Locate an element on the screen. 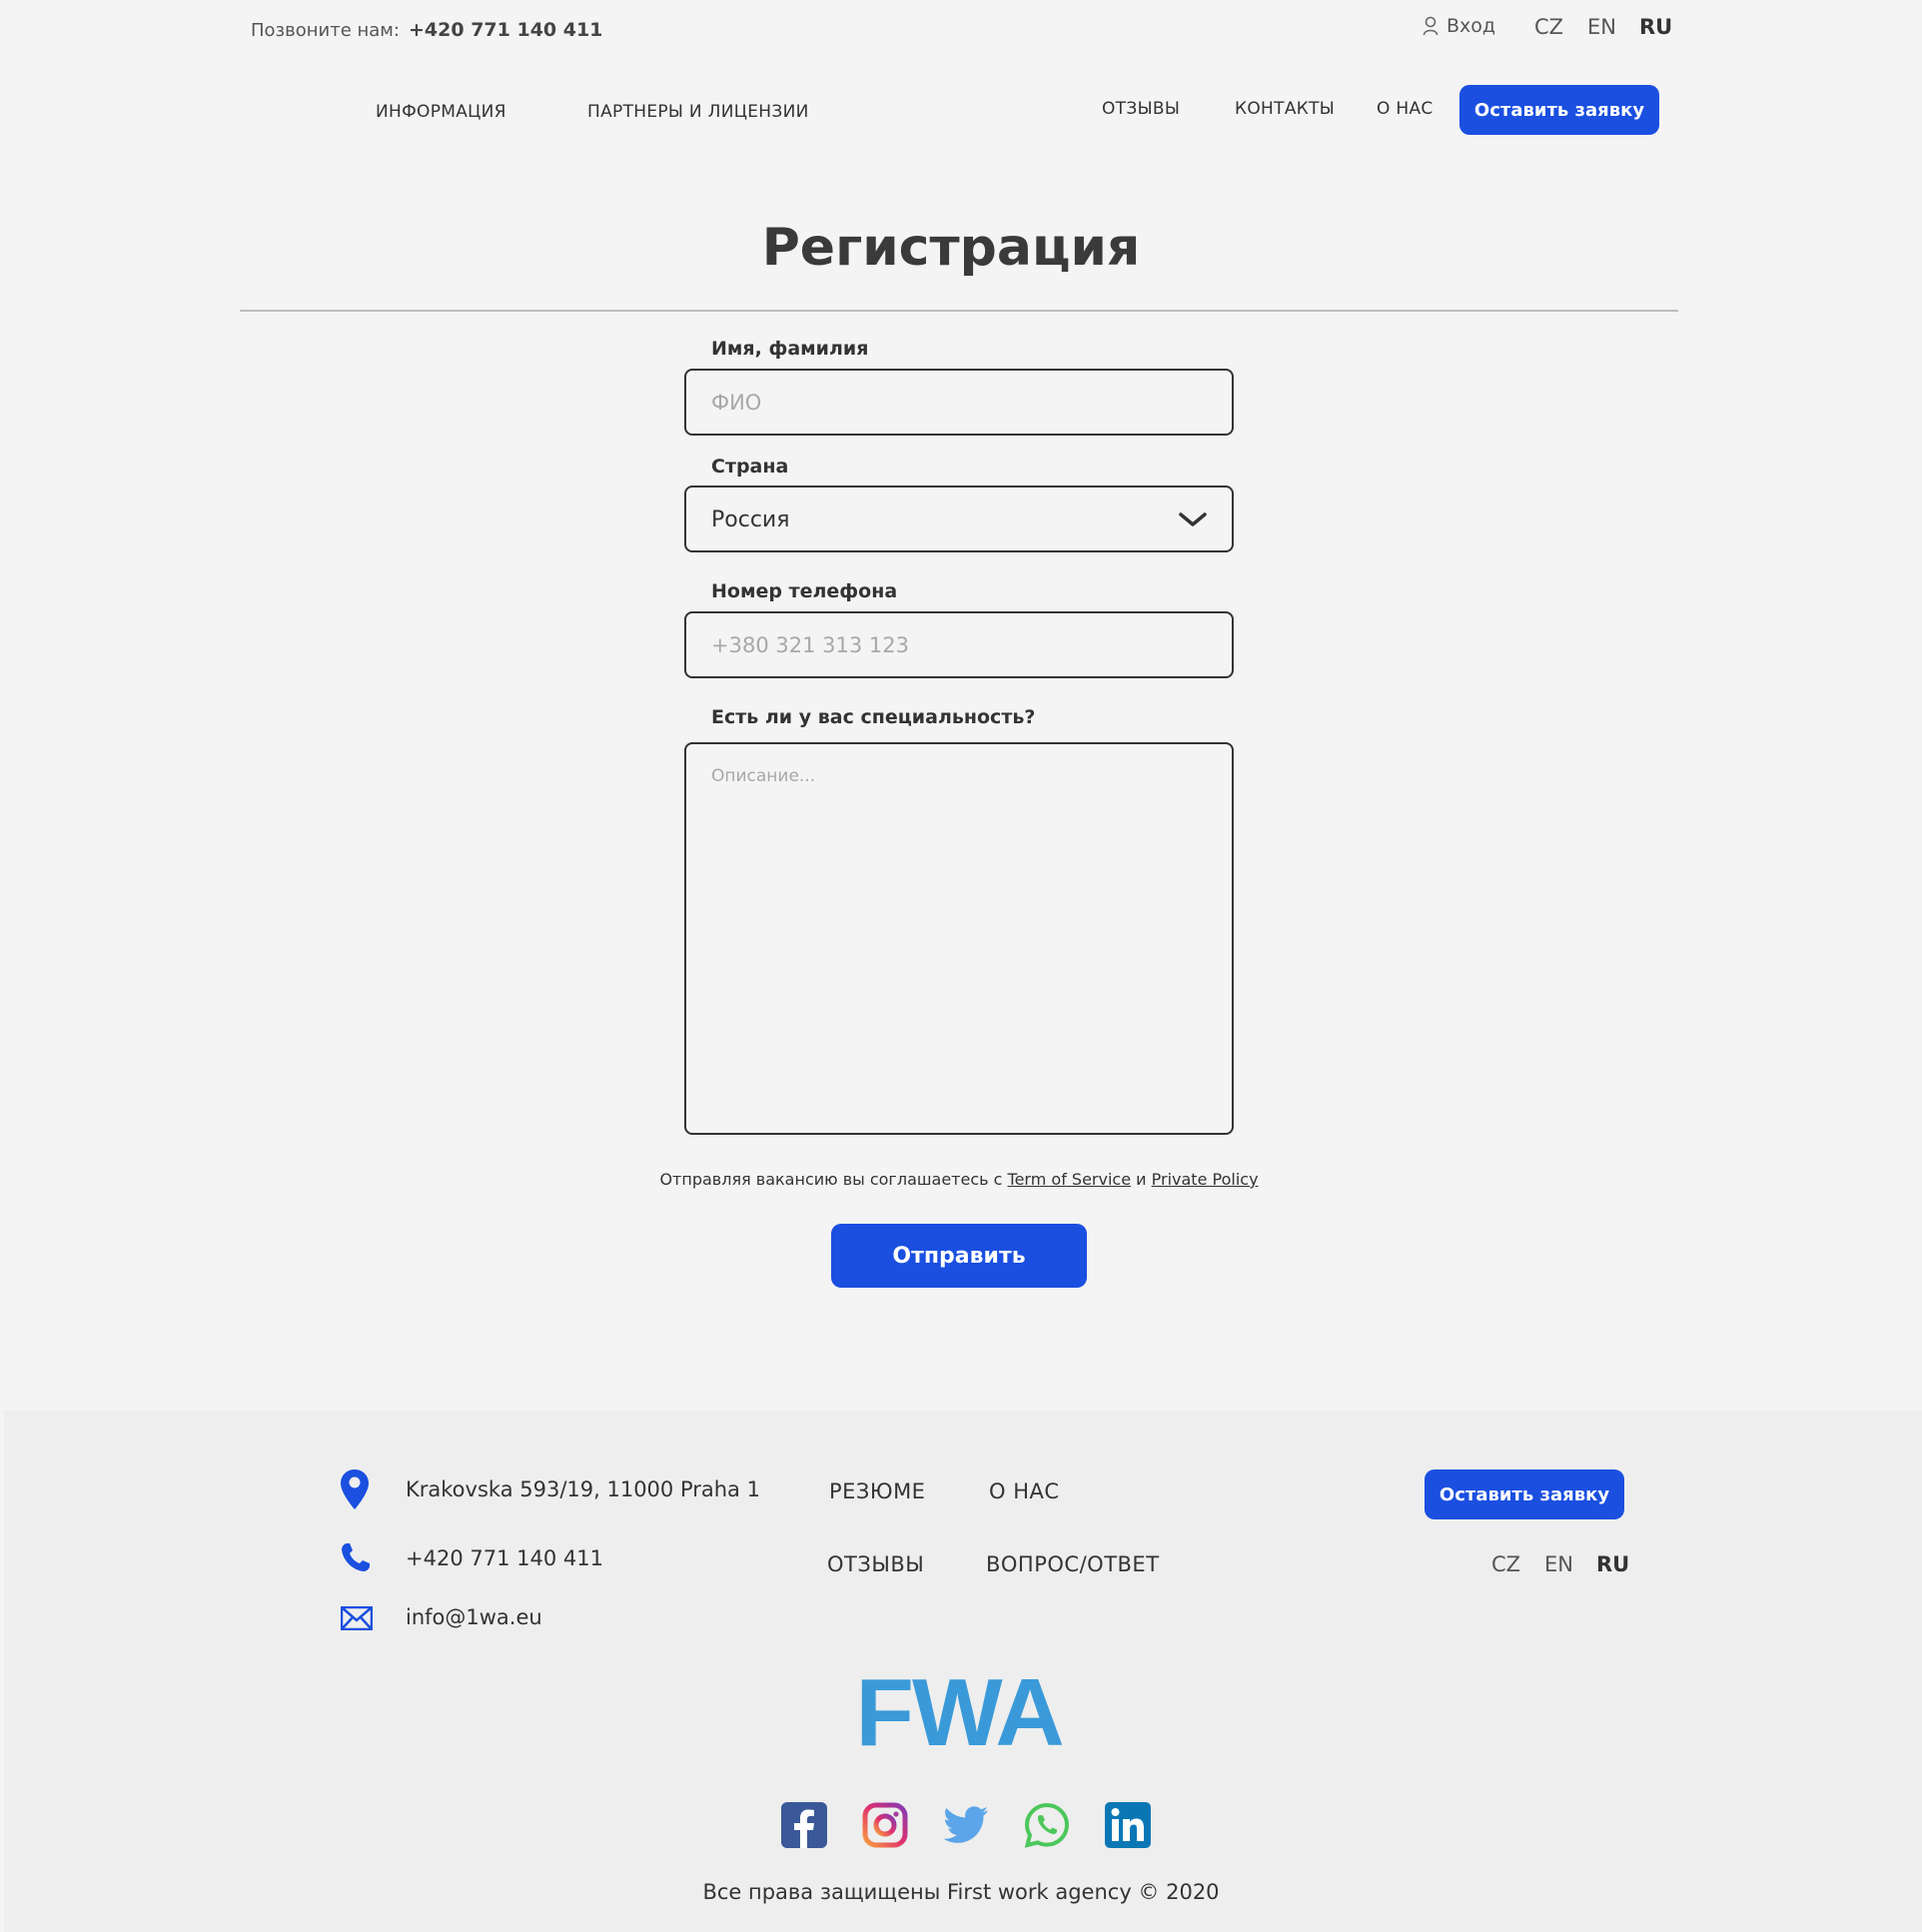 The width and height of the screenshot is (1922, 1932). privacy-link: Private Policy is located at coordinates (1205, 1179).